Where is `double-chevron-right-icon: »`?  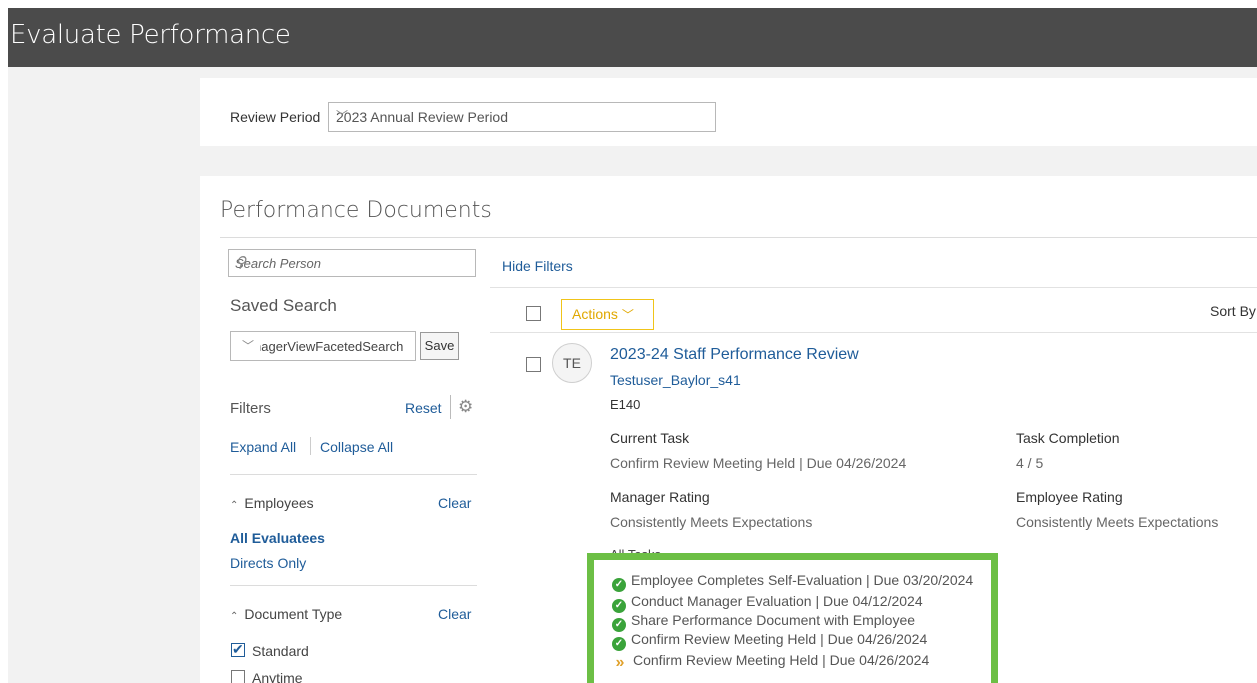 double-chevron-right-icon: » is located at coordinates (620, 662).